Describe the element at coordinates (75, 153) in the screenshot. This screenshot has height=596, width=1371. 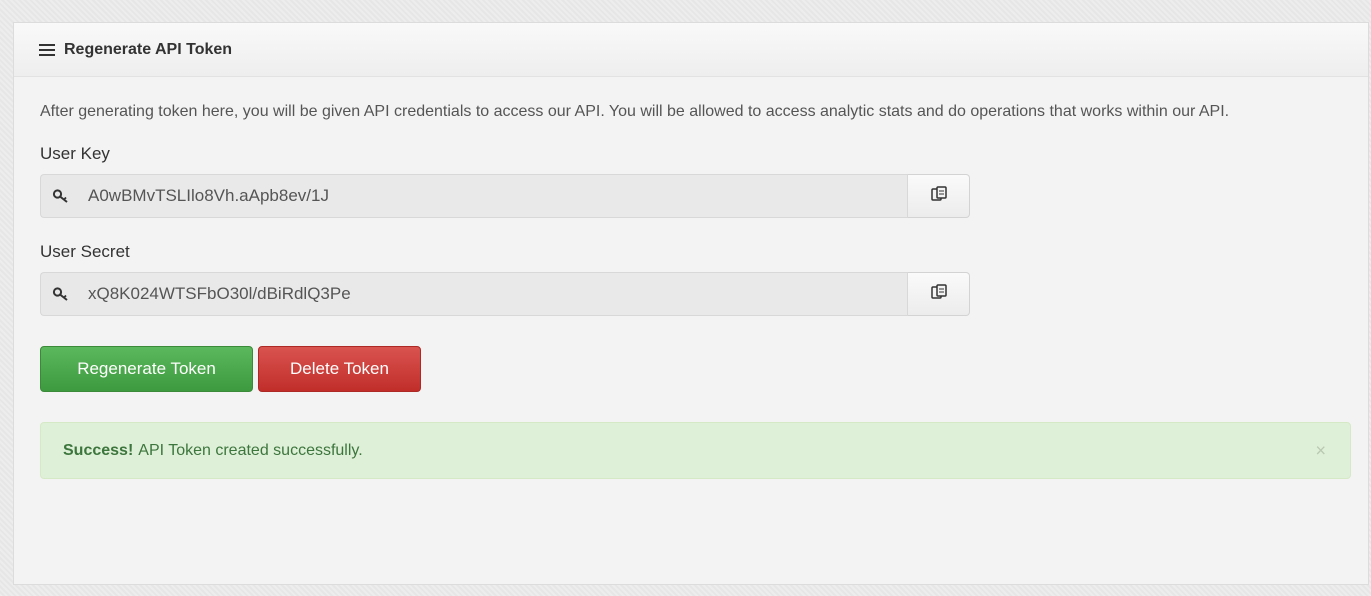
I see `user-key-label: User Key` at that location.